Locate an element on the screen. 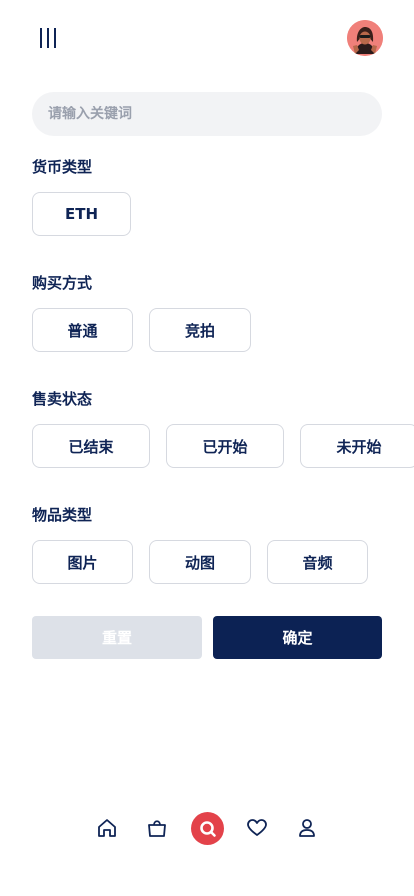 The width and height of the screenshot is (414, 896). confirm-button: 确定 is located at coordinates (297, 637).